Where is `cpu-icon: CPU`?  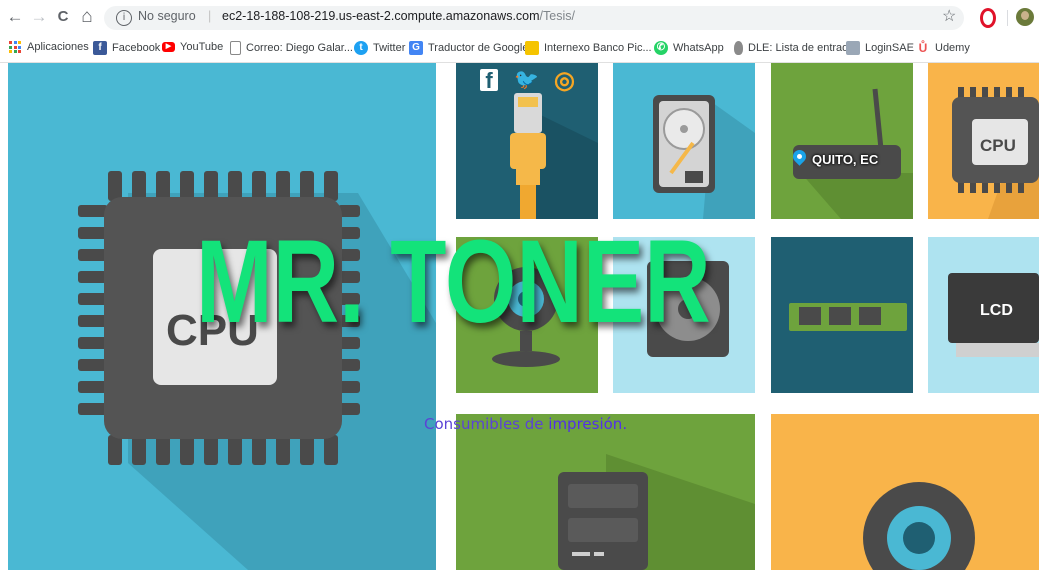 cpu-icon: CPU is located at coordinates (995, 153).